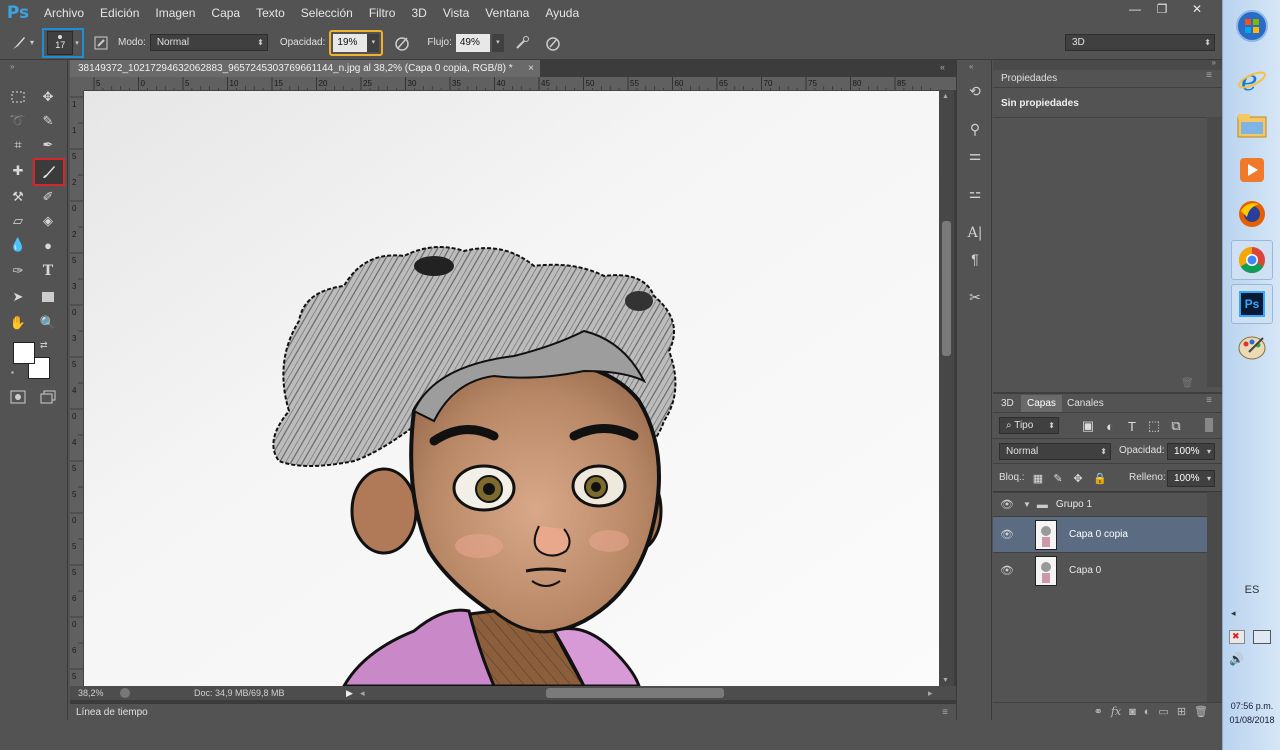 Image resolution: width=1280 pixels, height=750 pixels. Describe the element at coordinates (175, 13) in the screenshot. I see `menu-imagen: Imagen` at that location.